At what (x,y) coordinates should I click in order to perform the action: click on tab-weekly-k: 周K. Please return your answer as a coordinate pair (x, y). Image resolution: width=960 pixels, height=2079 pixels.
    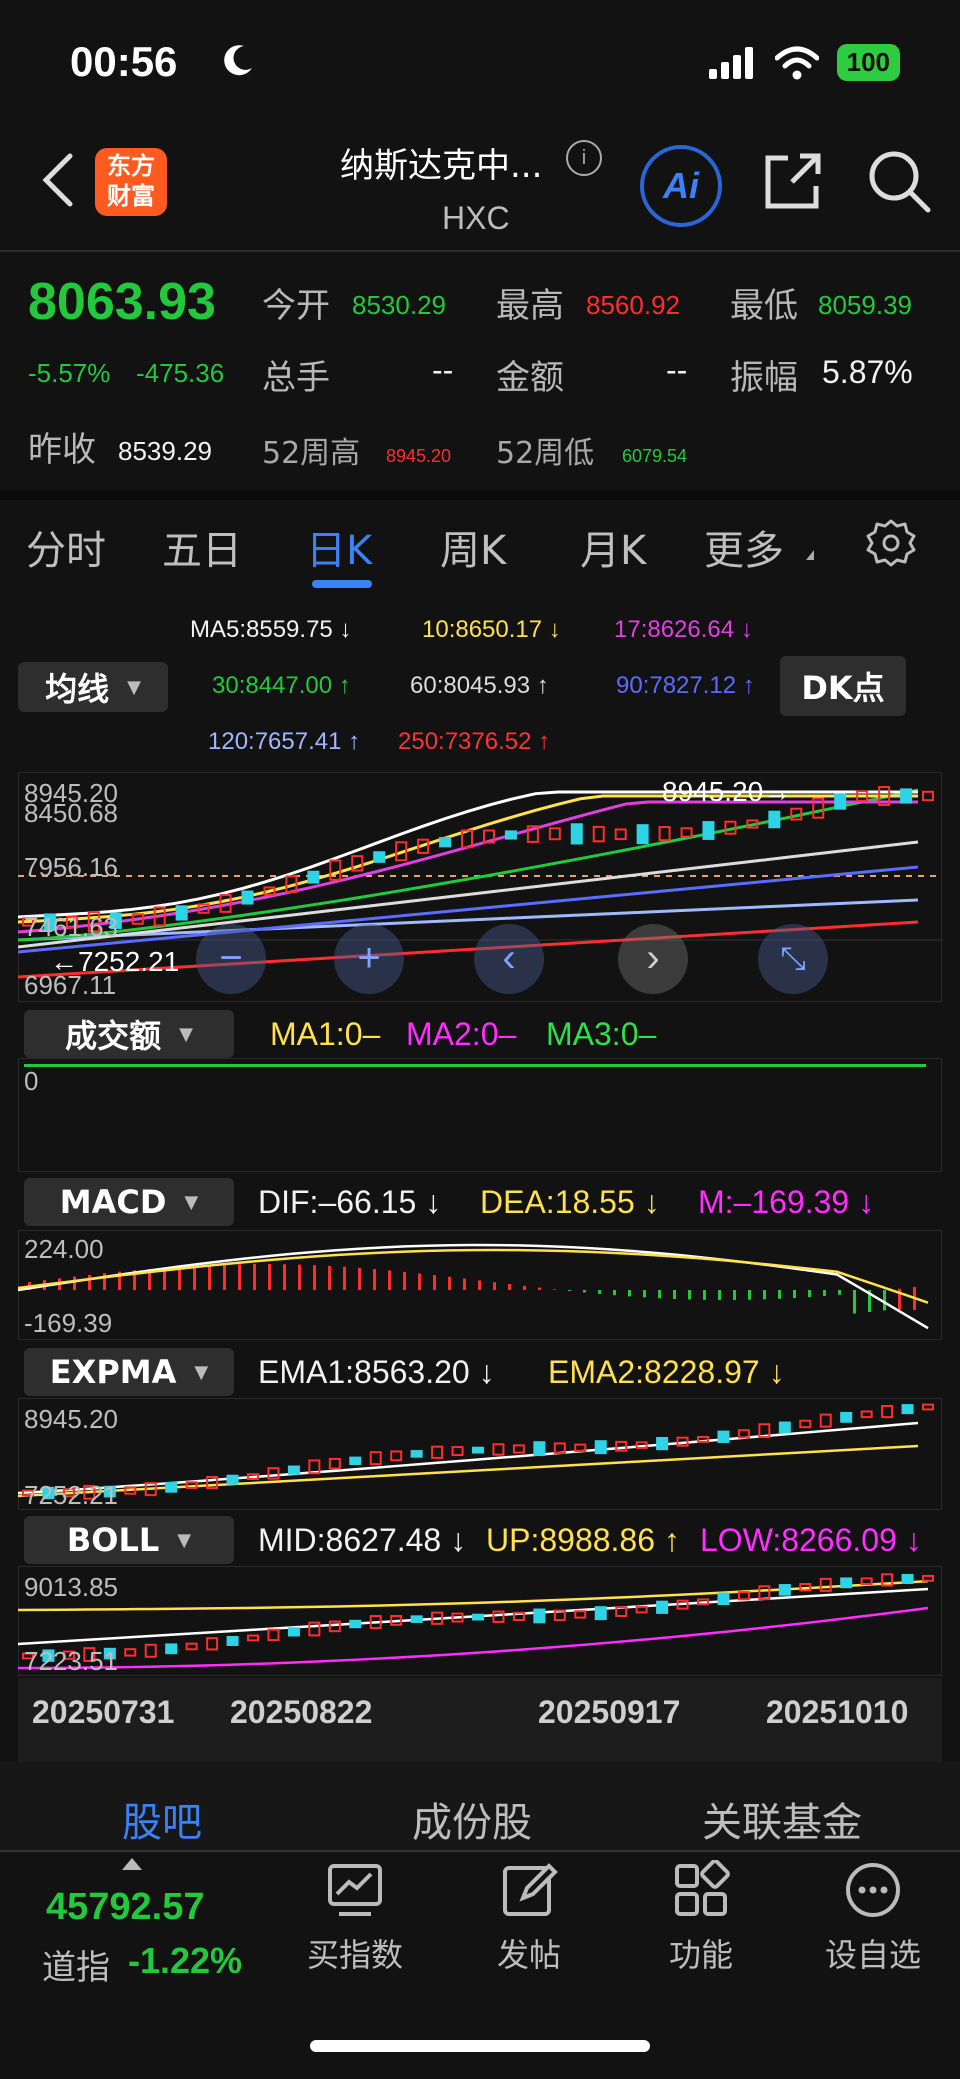
    Looking at the image, I should click on (473, 547).